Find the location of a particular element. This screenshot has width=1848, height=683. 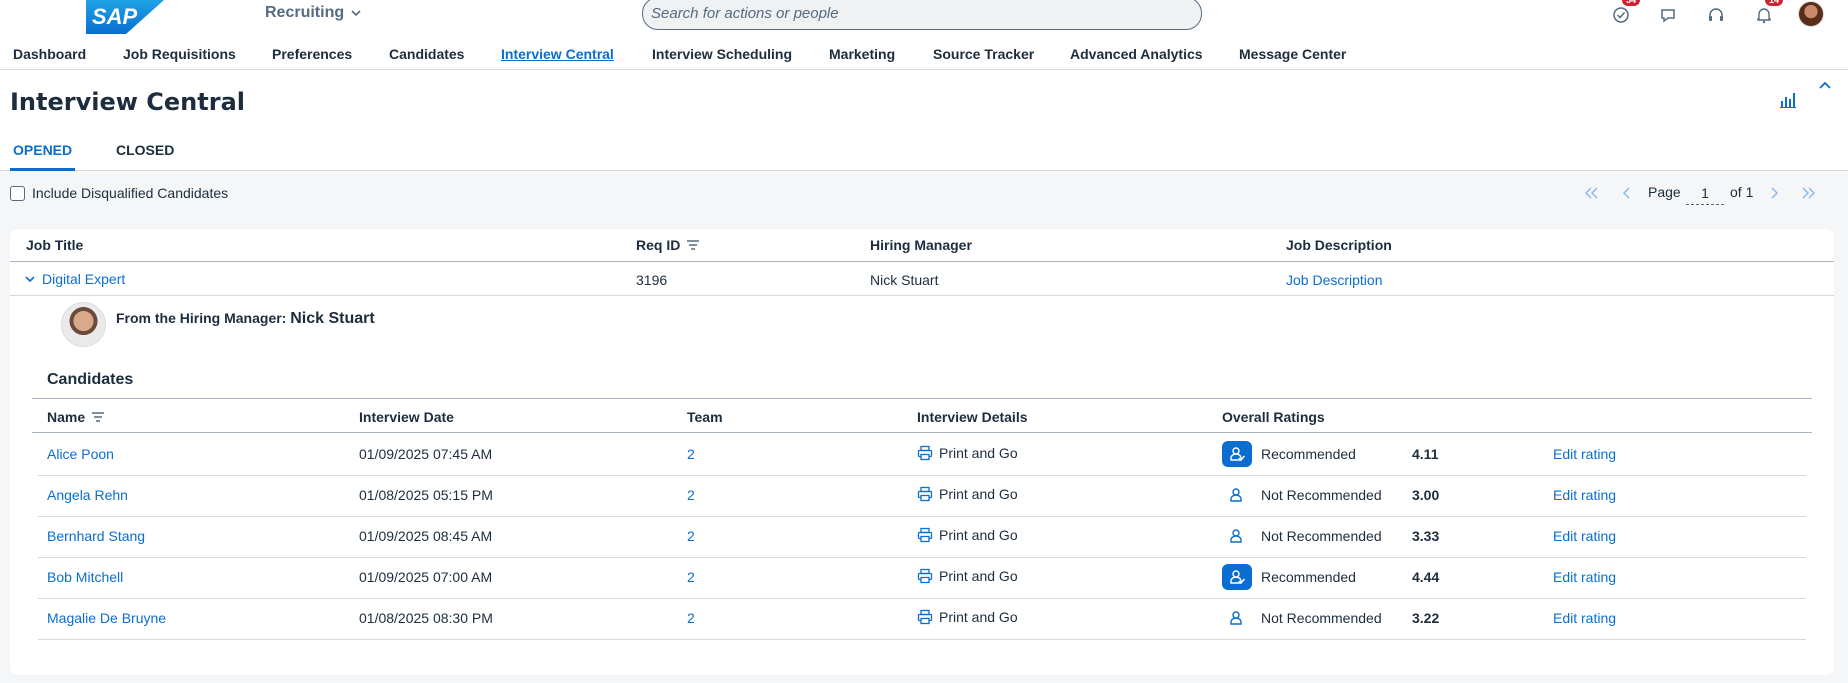

candidates-top-divider is located at coordinates (922, 398).